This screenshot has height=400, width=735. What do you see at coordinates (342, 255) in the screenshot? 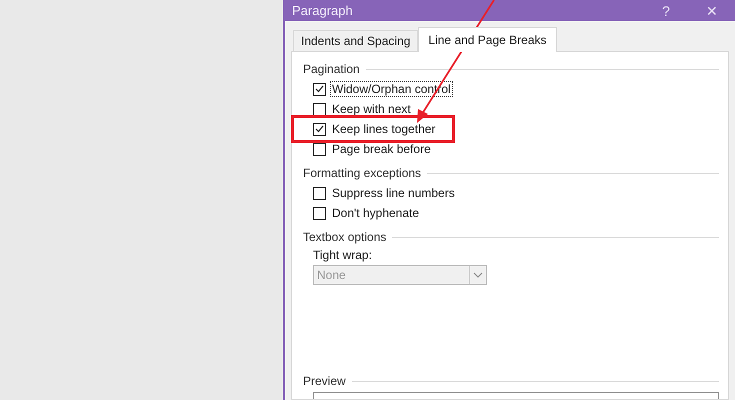
I see `field-label: Tight wrap:` at bounding box center [342, 255].